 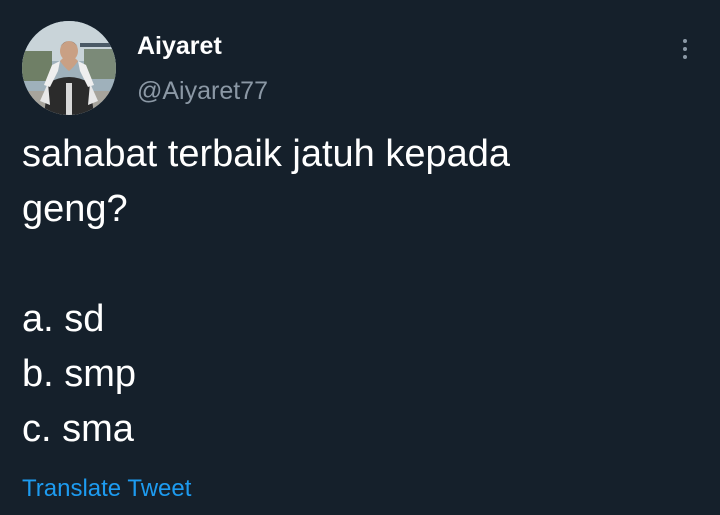 What do you see at coordinates (63, 319) in the screenshot?
I see `tweet-text-option: a. sd` at bounding box center [63, 319].